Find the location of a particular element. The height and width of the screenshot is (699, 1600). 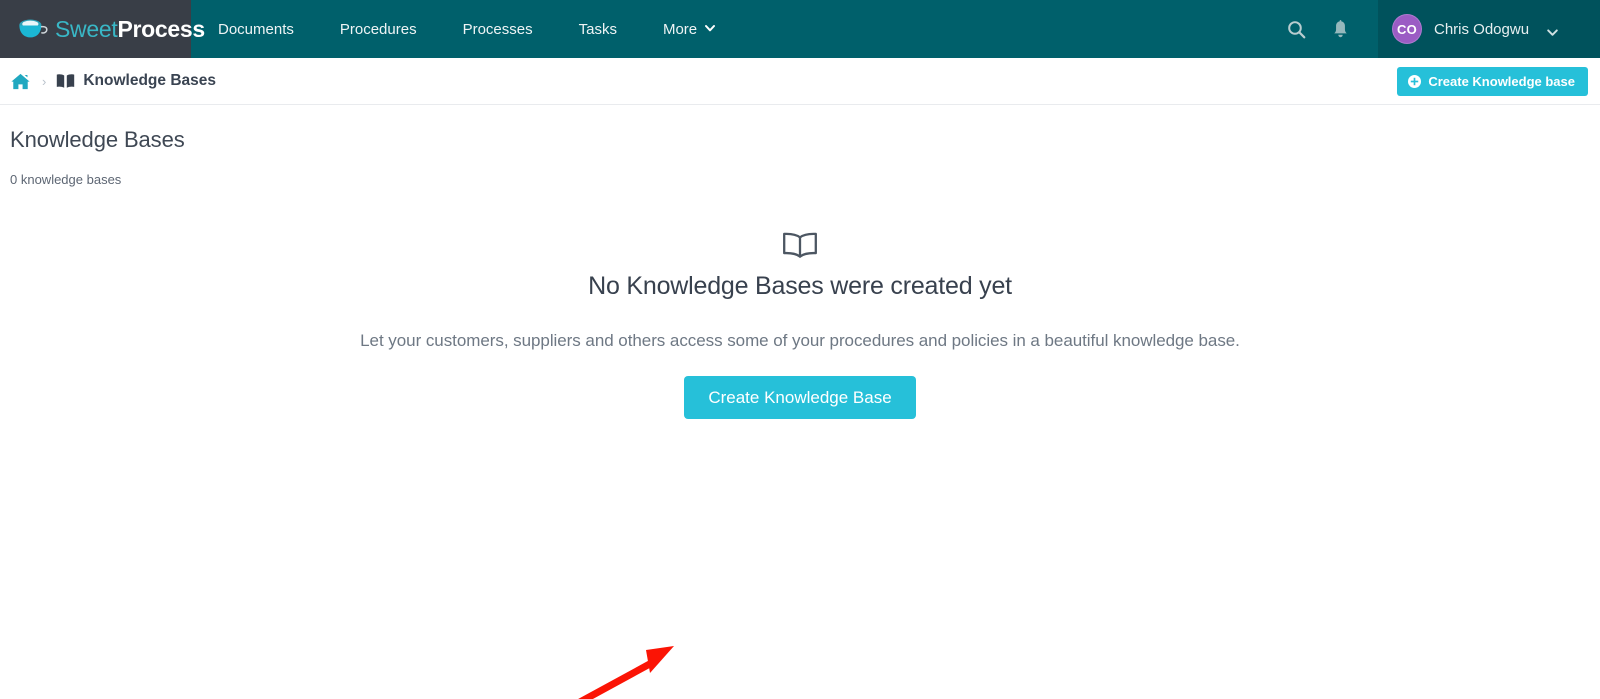

bell-icon is located at coordinates (1340, 29).